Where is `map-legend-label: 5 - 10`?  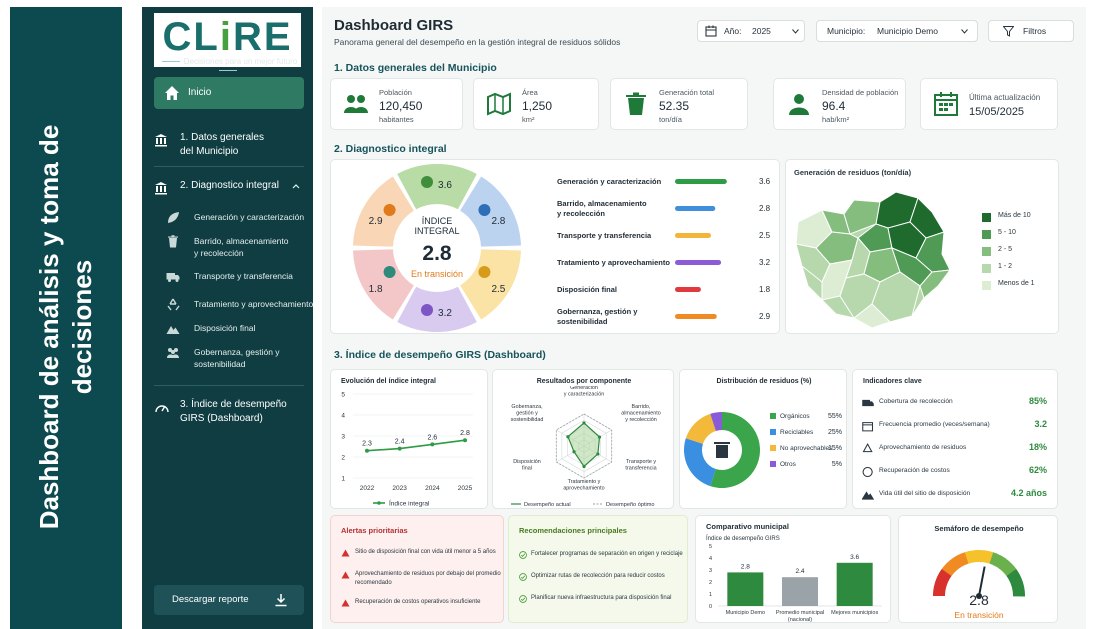
map-legend-label: 5 - 10 is located at coordinates (1007, 232).